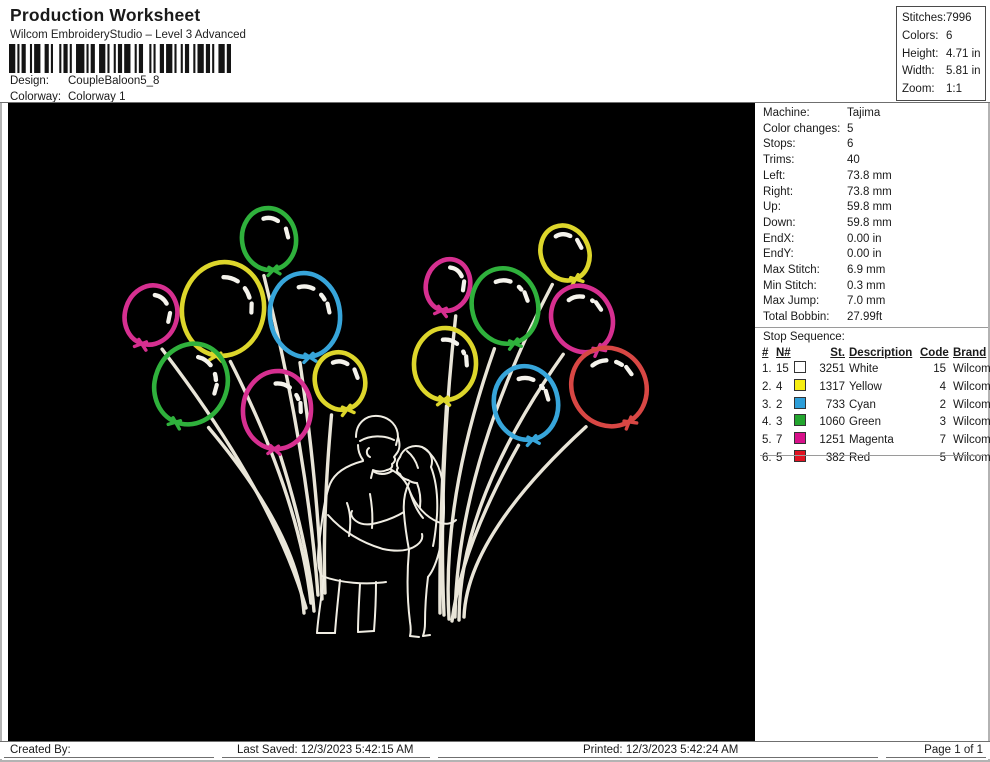 This screenshot has width=990, height=762. What do you see at coordinates (970, 353) in the screenshot?
I see `column-header: Brand` at bounding box center [970, 353].